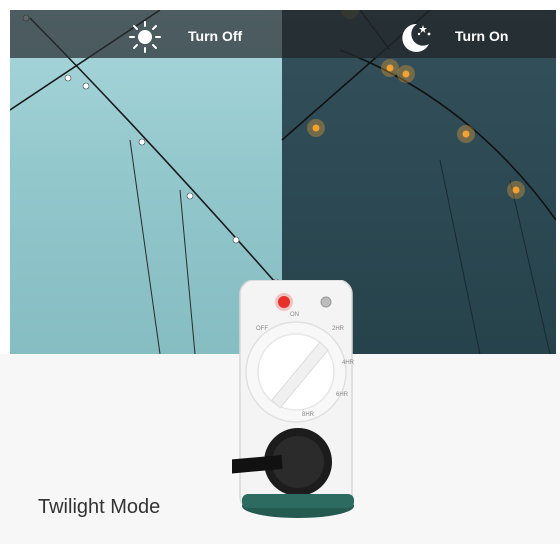  What do you see at coordinates (215, 36) in the screenshot?
I see `turn-off-label: Turn Off` at bounding box center [215, 36].